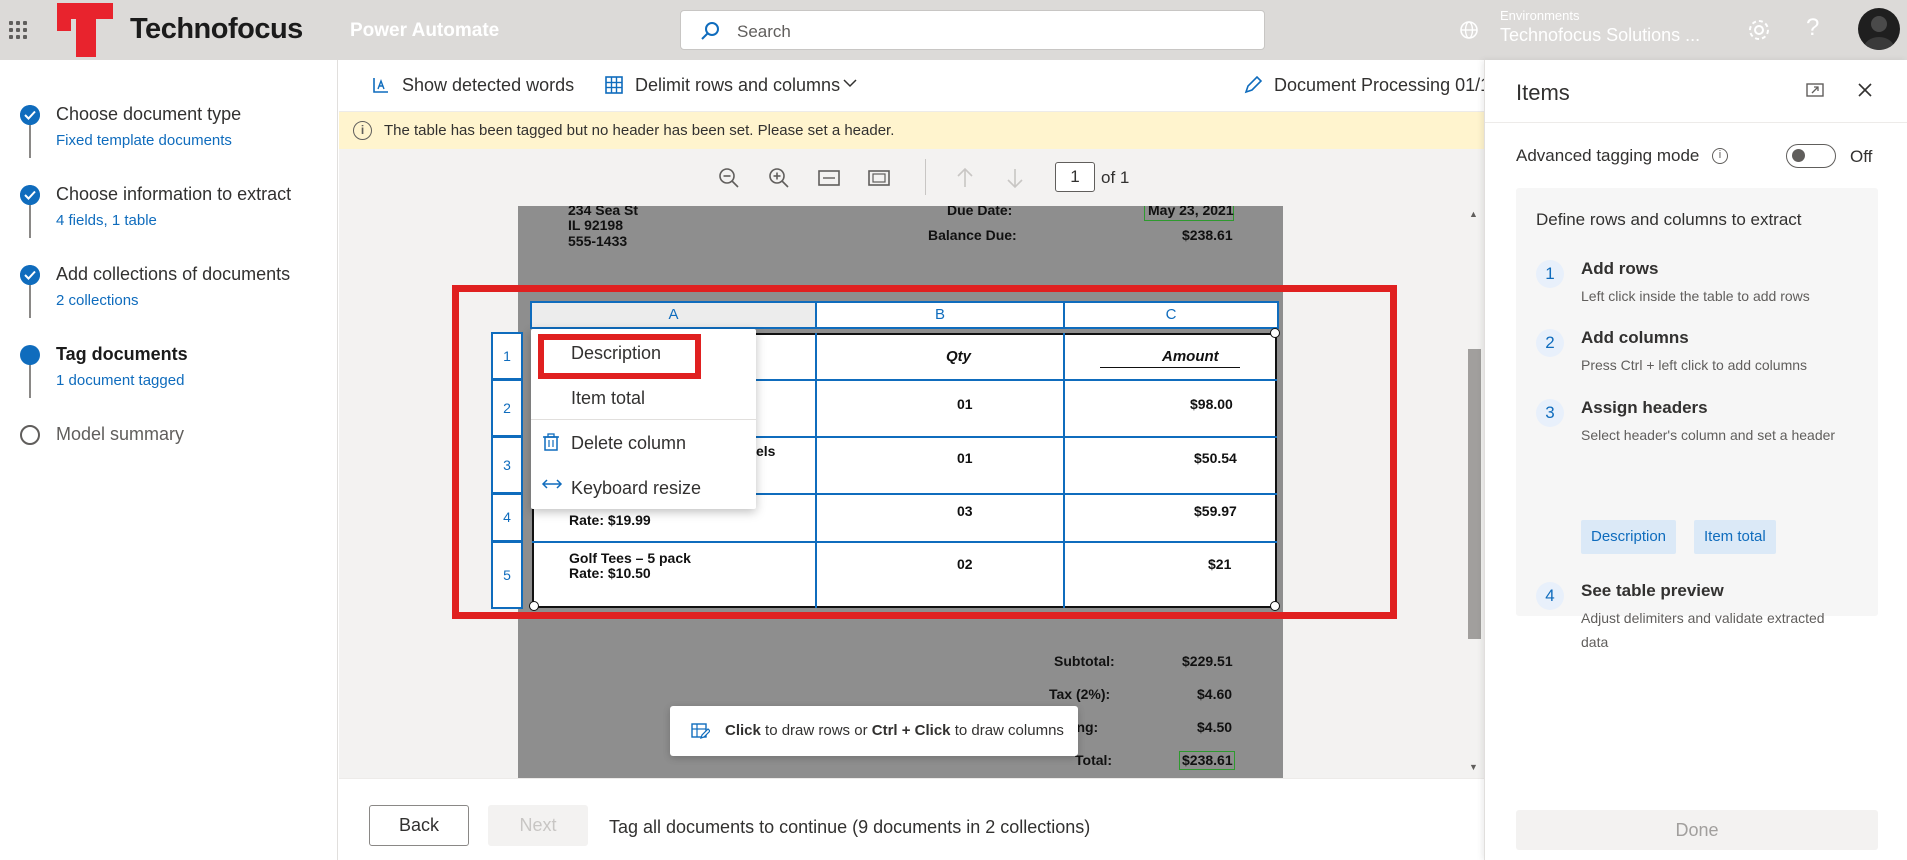 This screenshot has width=1907, height=860. What do you see at coordinates (972, 30) in the screenshot?
I see `search-box: Search` at bounding box center [972, 30].